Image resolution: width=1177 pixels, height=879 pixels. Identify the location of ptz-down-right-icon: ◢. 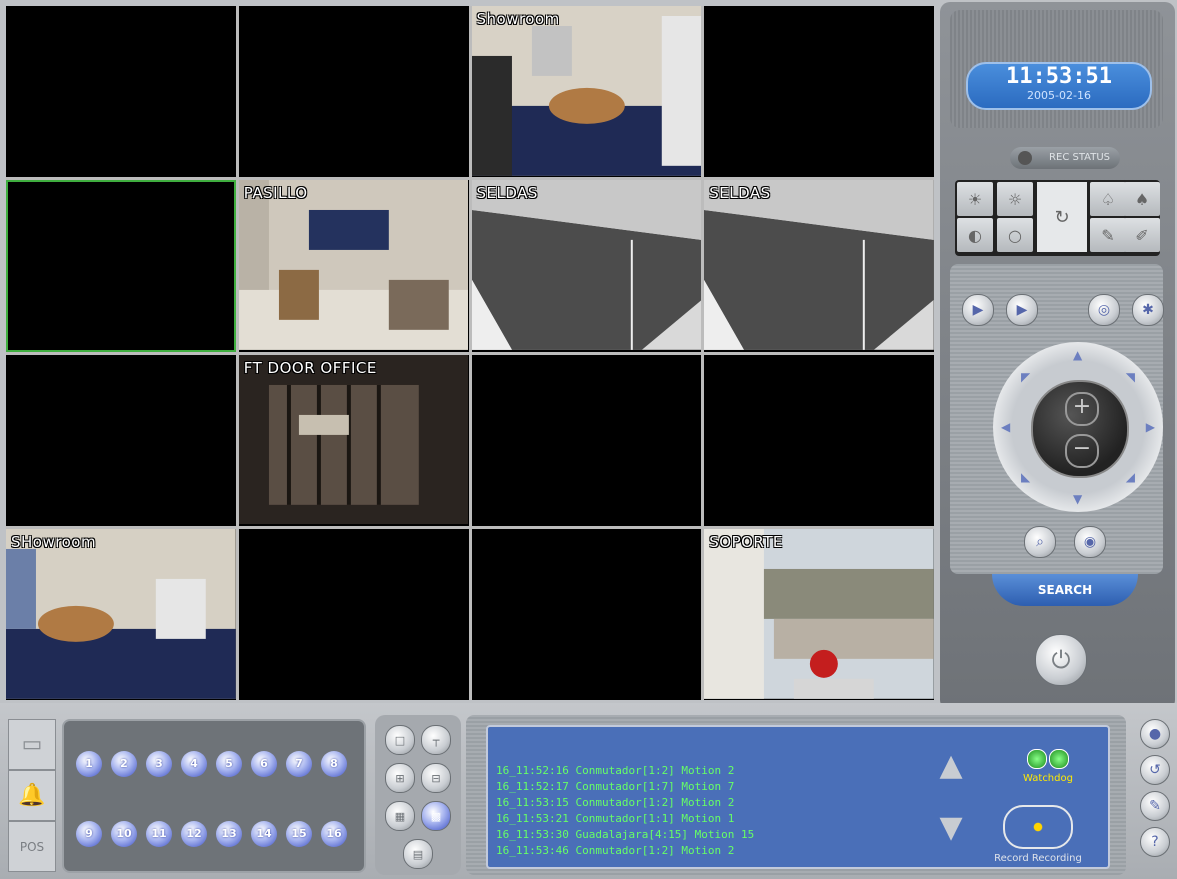
(1130, 477).